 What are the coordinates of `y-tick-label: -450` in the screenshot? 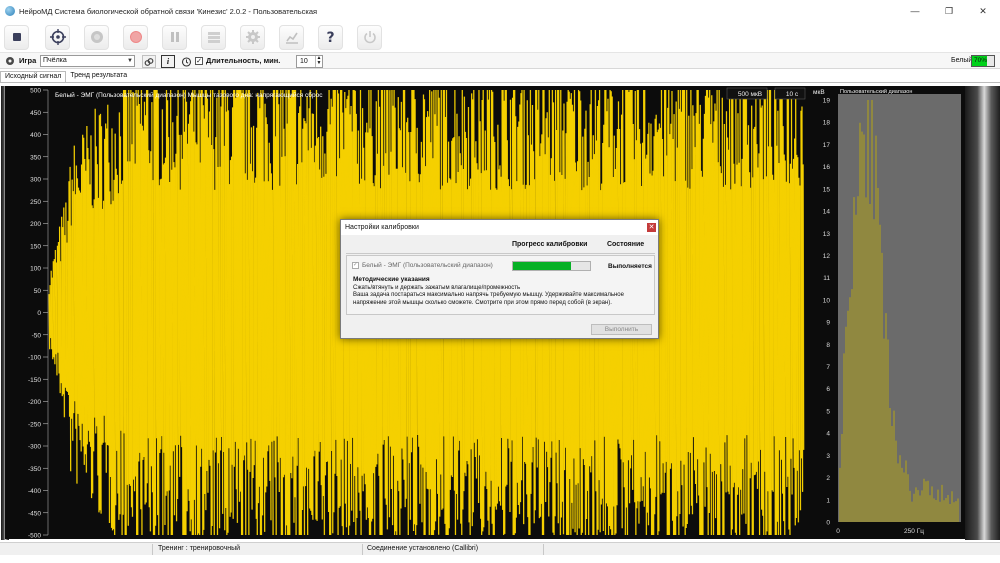 It's located at (34, 513).